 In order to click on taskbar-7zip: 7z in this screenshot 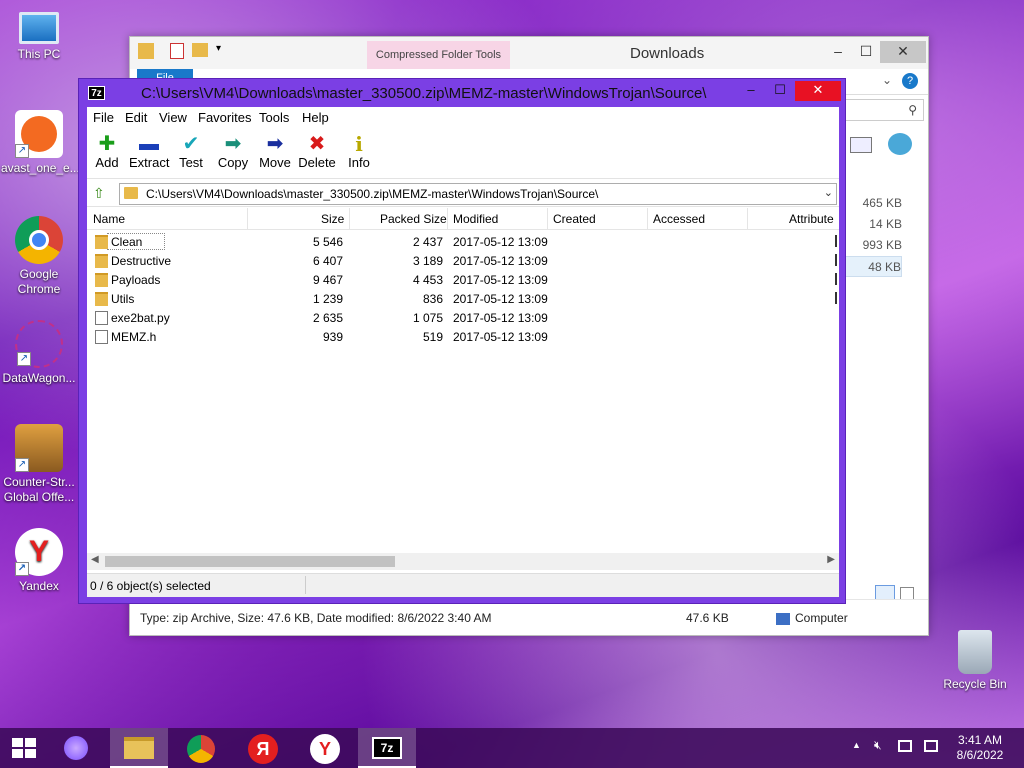, I will do `click(387, 748)`.